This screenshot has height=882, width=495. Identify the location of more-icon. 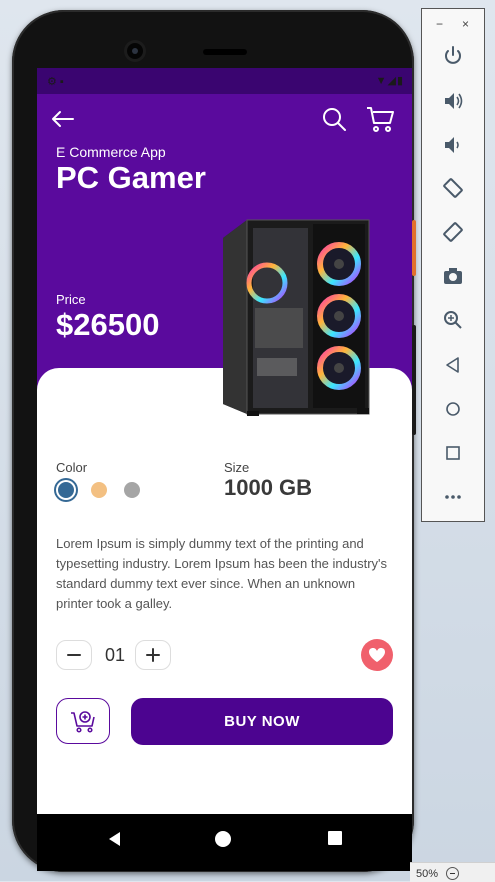
(453, 497).